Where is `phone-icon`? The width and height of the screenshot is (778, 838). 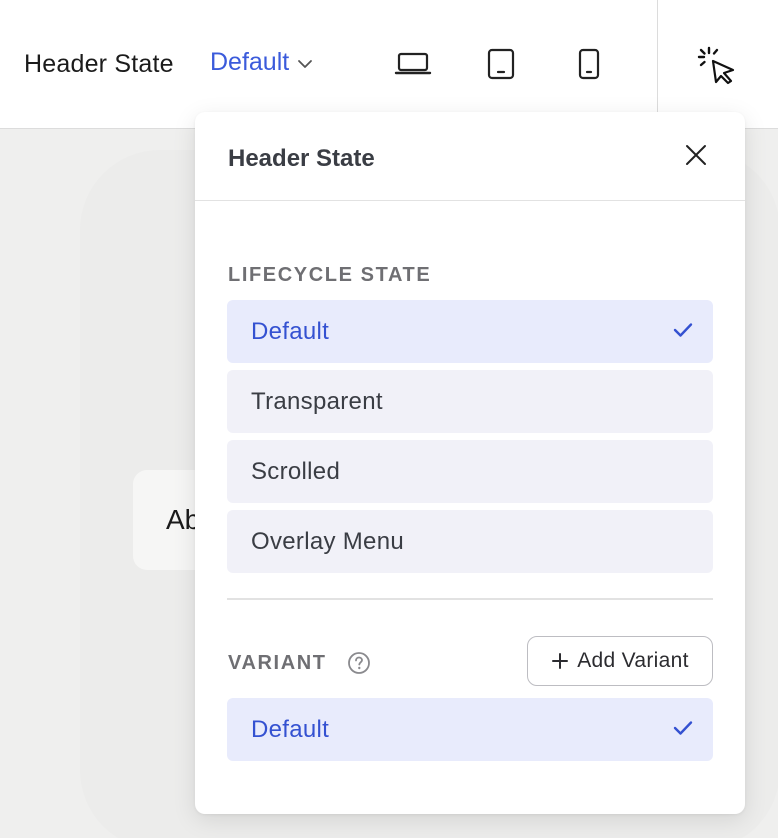
phone-icon is located at coordinates (589, 64).